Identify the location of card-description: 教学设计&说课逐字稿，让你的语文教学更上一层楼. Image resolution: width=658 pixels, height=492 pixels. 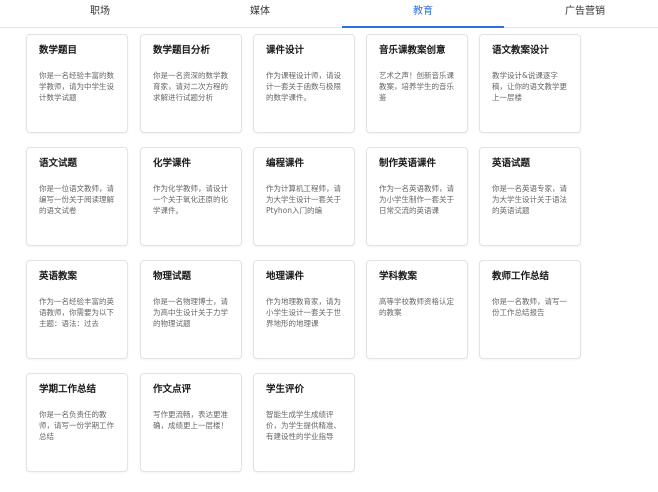
(529, 86).